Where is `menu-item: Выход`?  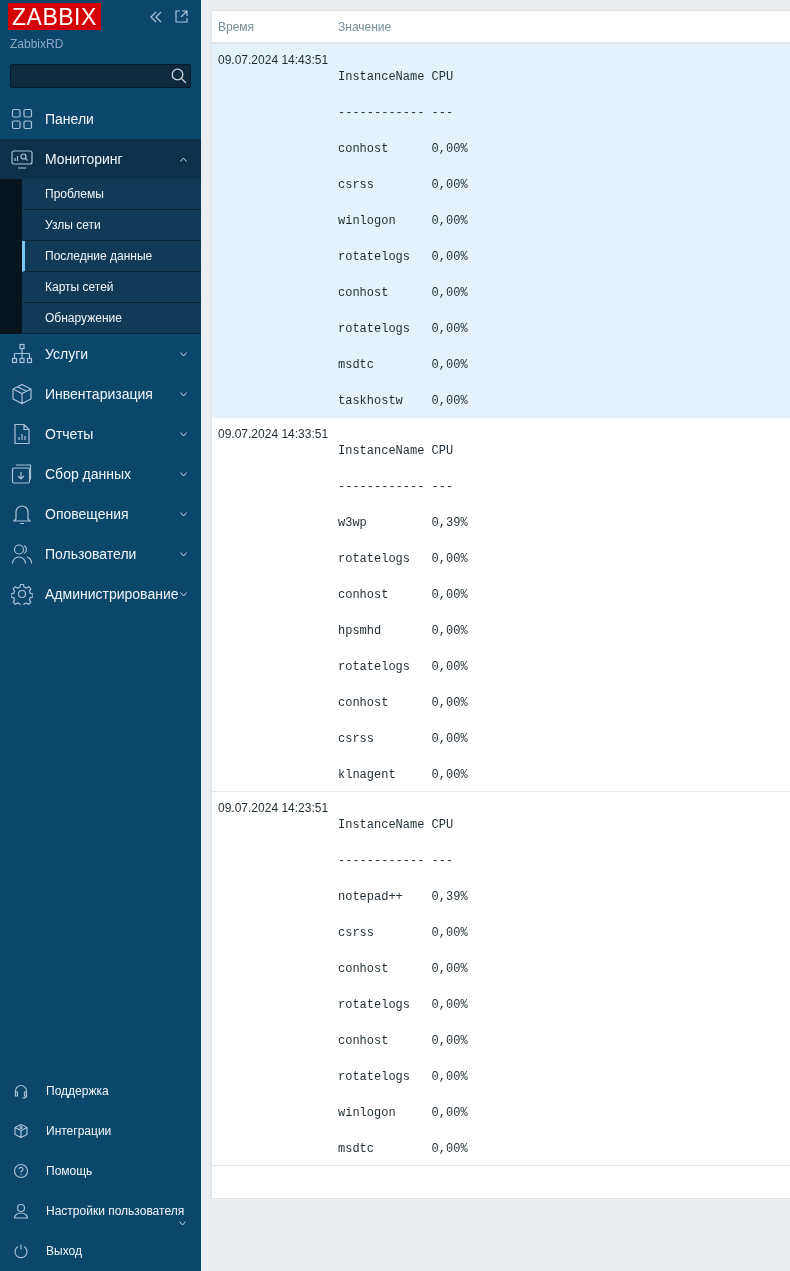
menu-item: Выход is located at coordinates (100, 1251).